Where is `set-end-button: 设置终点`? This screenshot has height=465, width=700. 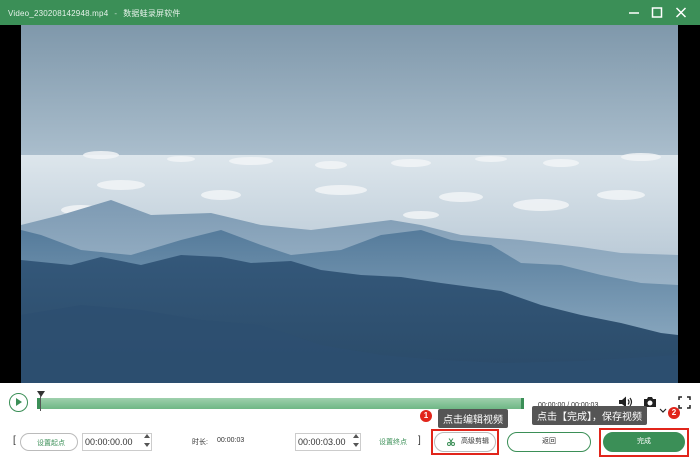 set-end-button: 设置终点 is located at coordinates (393, 442).